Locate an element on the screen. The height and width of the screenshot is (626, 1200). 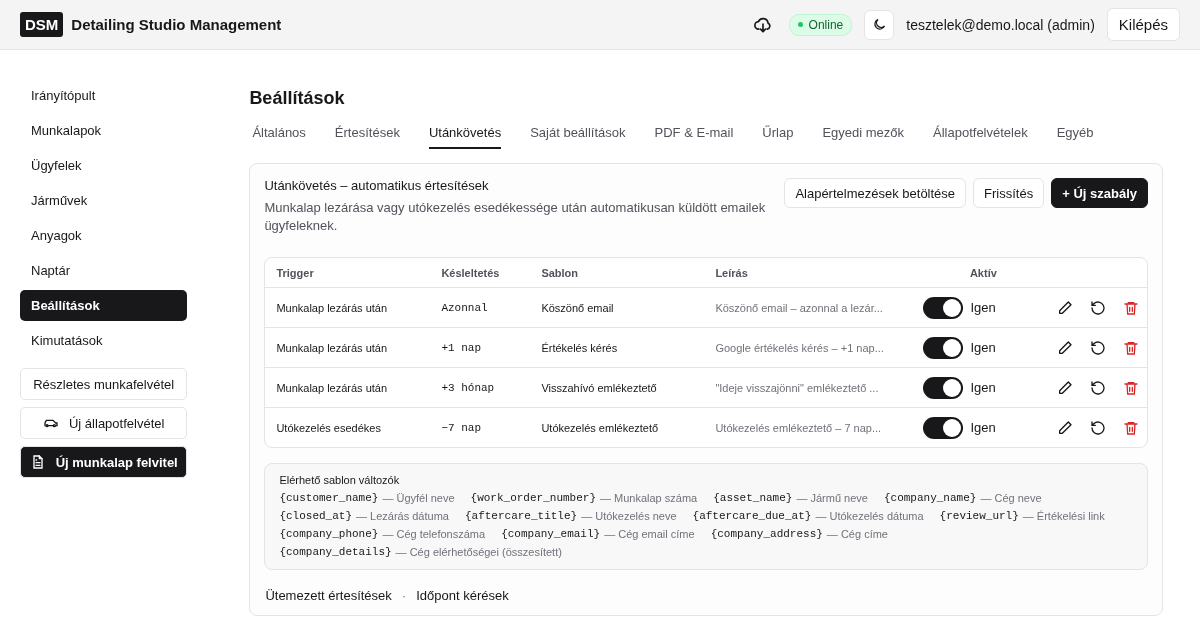
variable-code: {asset_name} is located at coordinates (753, 498).